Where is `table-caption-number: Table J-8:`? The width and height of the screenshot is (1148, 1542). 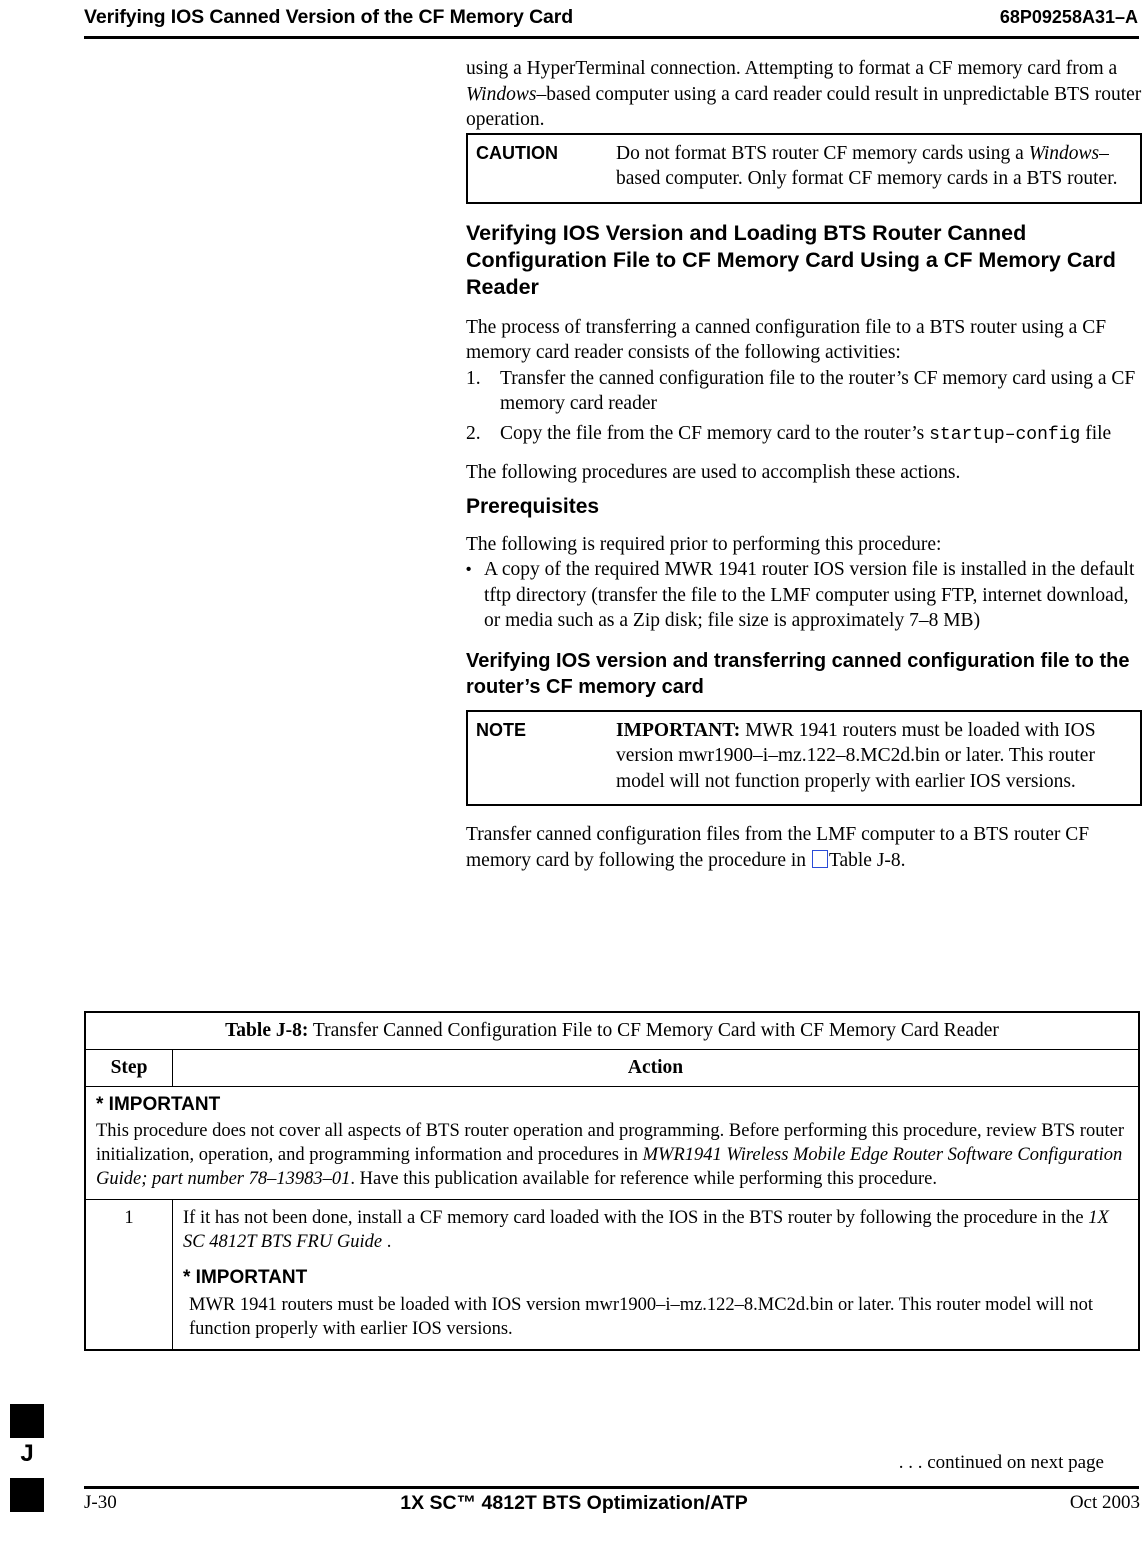 table-caption-number: Table J-8: is located at coordinates (267, 1030).